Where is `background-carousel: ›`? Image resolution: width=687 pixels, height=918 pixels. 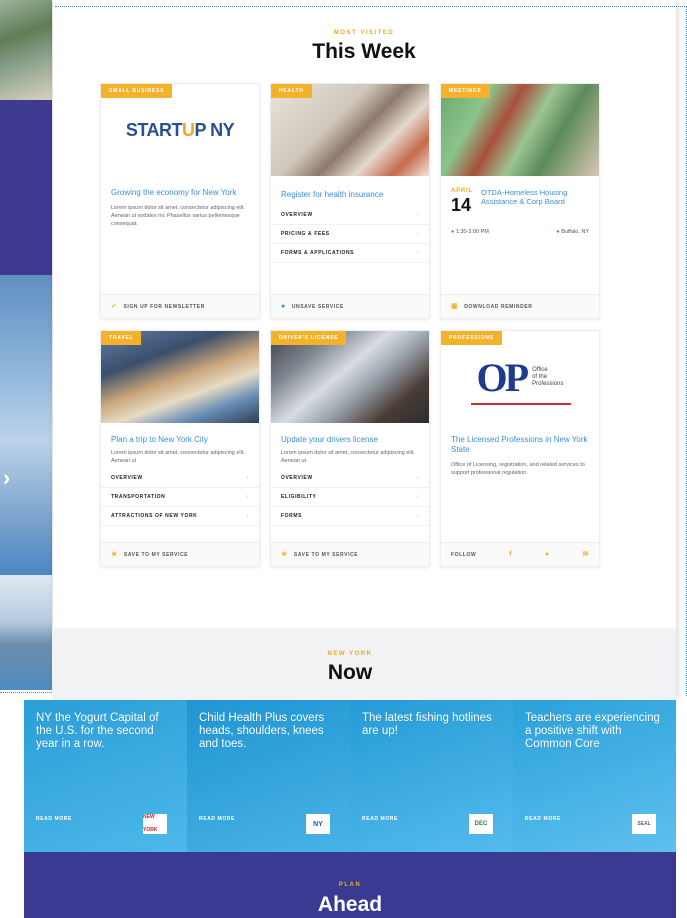
background-carousel: › is located at coordinates (30, 350).